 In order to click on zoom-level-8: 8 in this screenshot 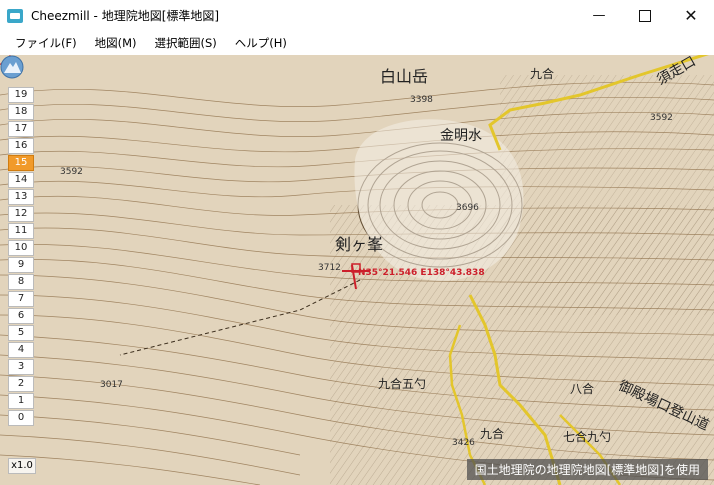, I will do `click(21, 282)`.